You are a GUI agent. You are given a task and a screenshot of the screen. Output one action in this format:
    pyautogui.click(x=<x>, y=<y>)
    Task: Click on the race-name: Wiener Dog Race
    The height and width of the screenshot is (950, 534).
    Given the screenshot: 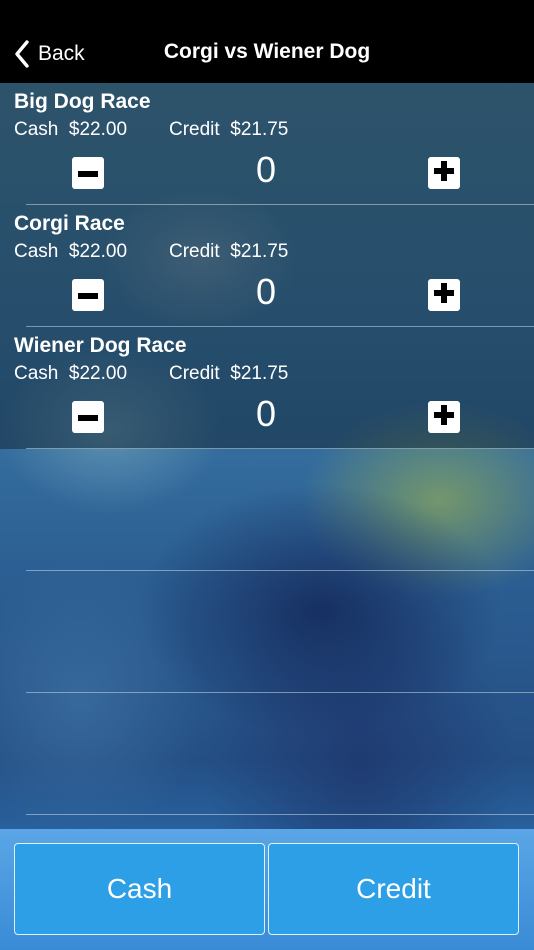 What is the action you would take?
    pyautogui.click(x=100, y=345)
    